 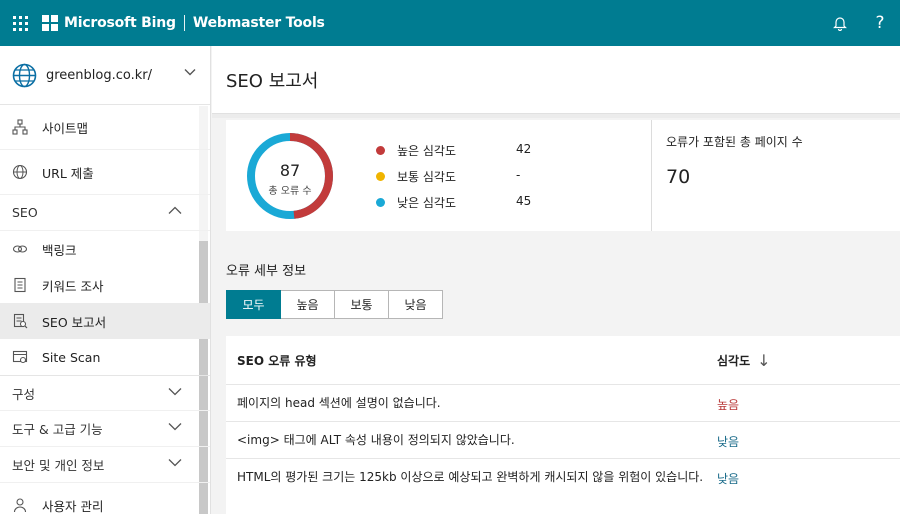 What do you see at coordinates (50, 23) in the screenshot?
I see `microsoft-logo-icon` at bounding box center [50, 23].